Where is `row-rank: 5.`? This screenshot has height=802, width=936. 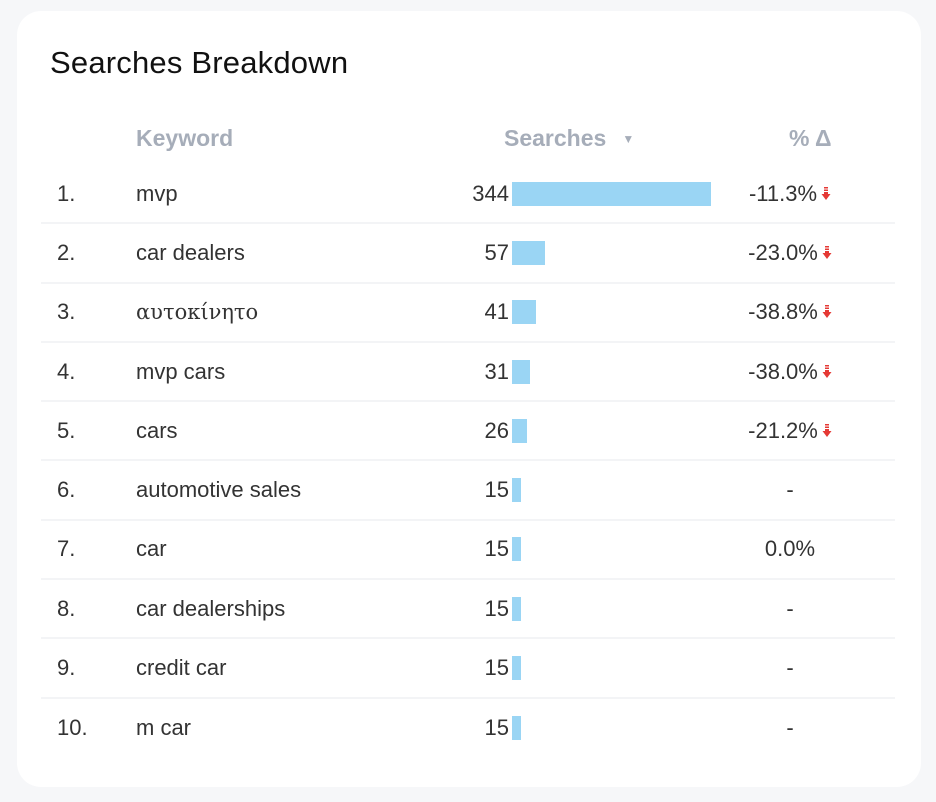
row-rank: 5. is located at coordinates (66, 430).